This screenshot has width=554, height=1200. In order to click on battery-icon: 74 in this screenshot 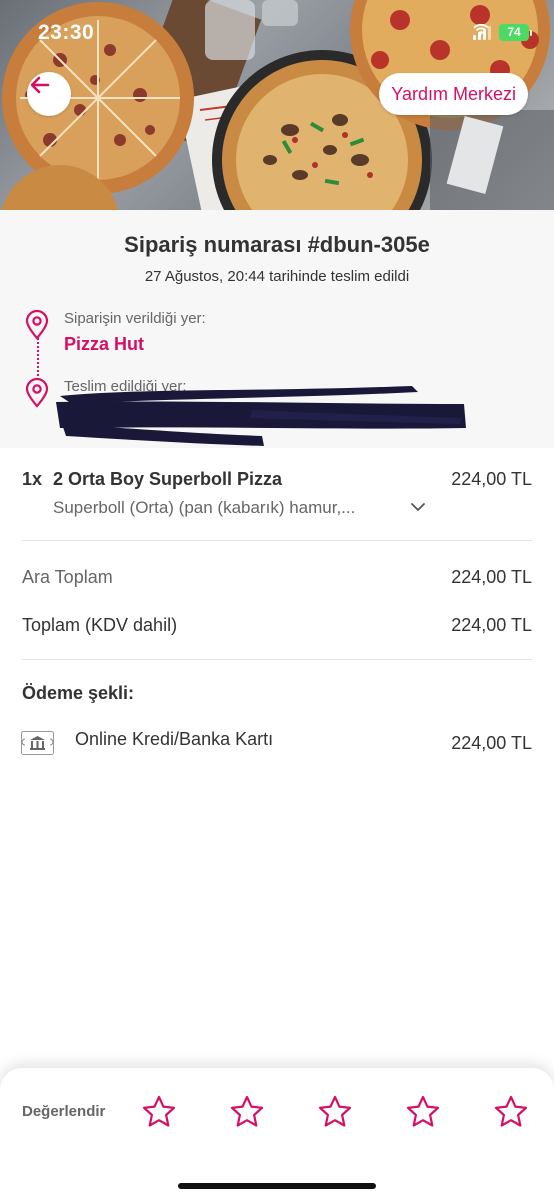, I will do `click(515, 32)`.